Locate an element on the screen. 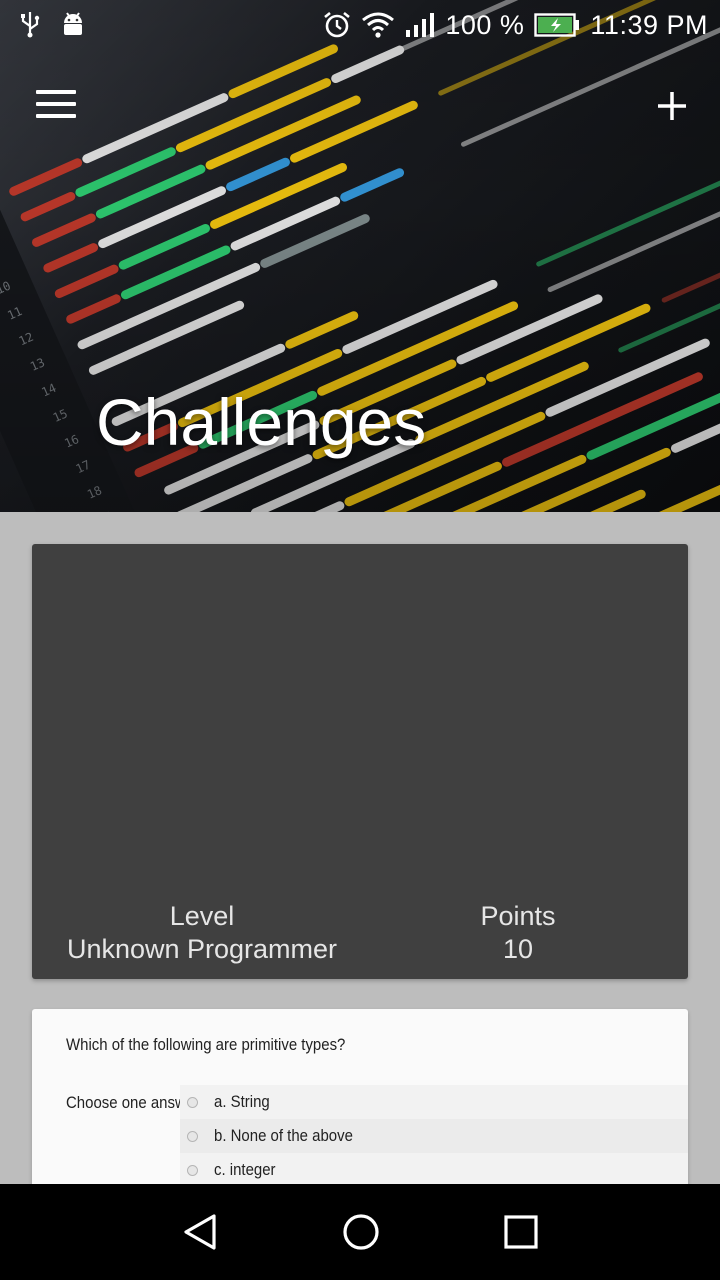 This screenshot has width=720, height=1280. navigation-bar is located at coordinates (360, 1232).